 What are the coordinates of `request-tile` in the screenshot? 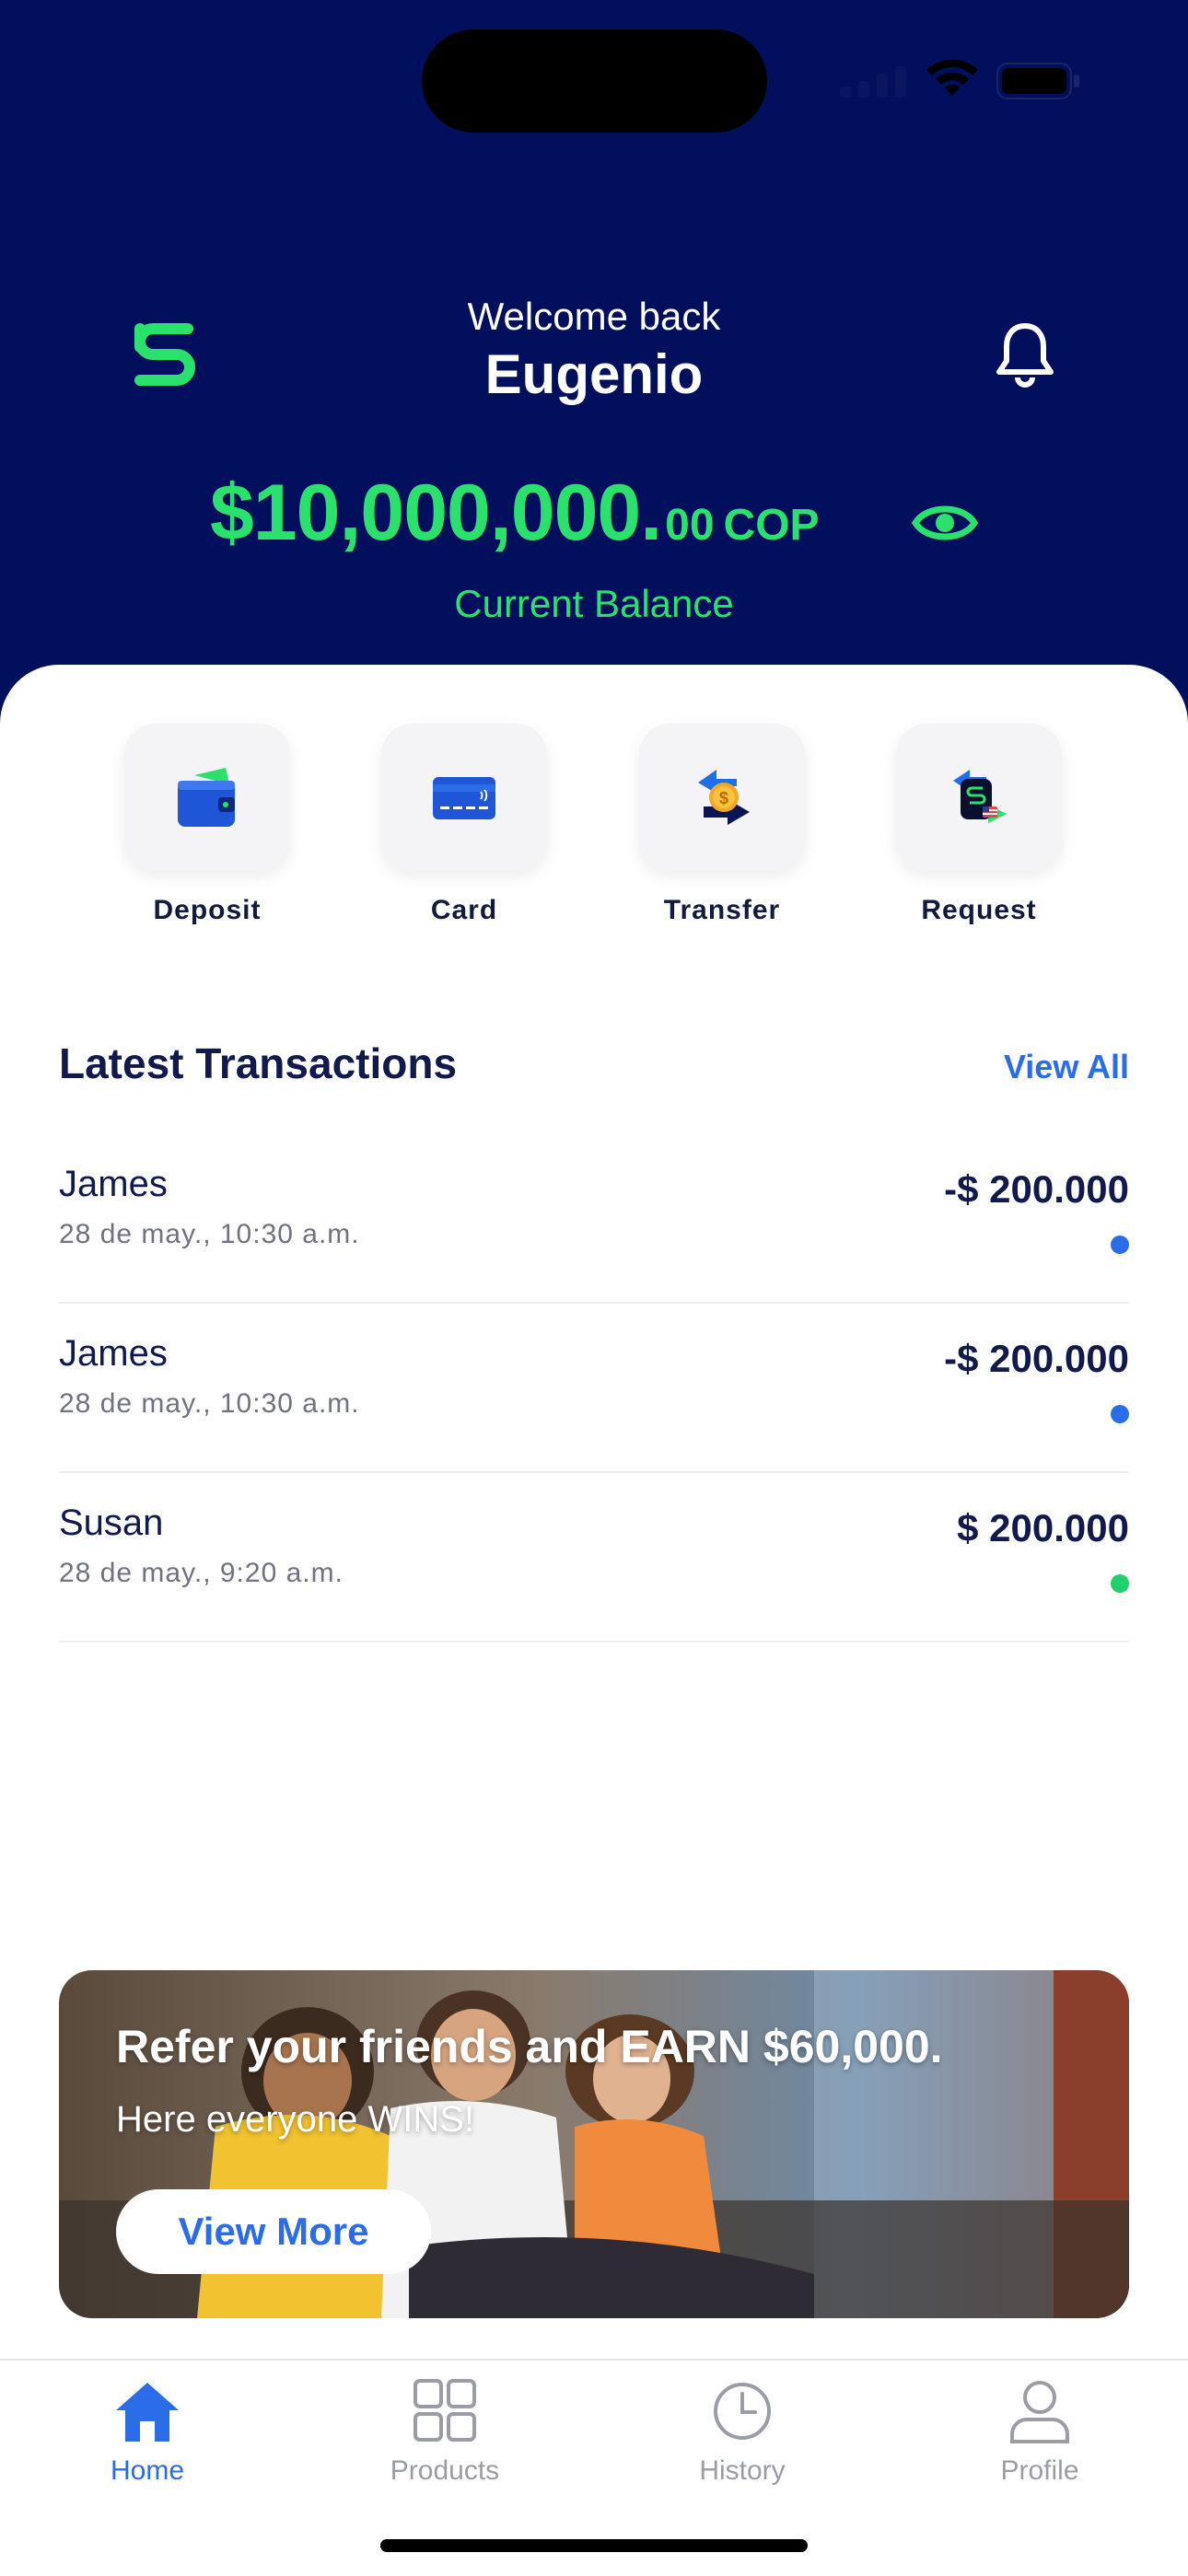 It's located at (979, 797).